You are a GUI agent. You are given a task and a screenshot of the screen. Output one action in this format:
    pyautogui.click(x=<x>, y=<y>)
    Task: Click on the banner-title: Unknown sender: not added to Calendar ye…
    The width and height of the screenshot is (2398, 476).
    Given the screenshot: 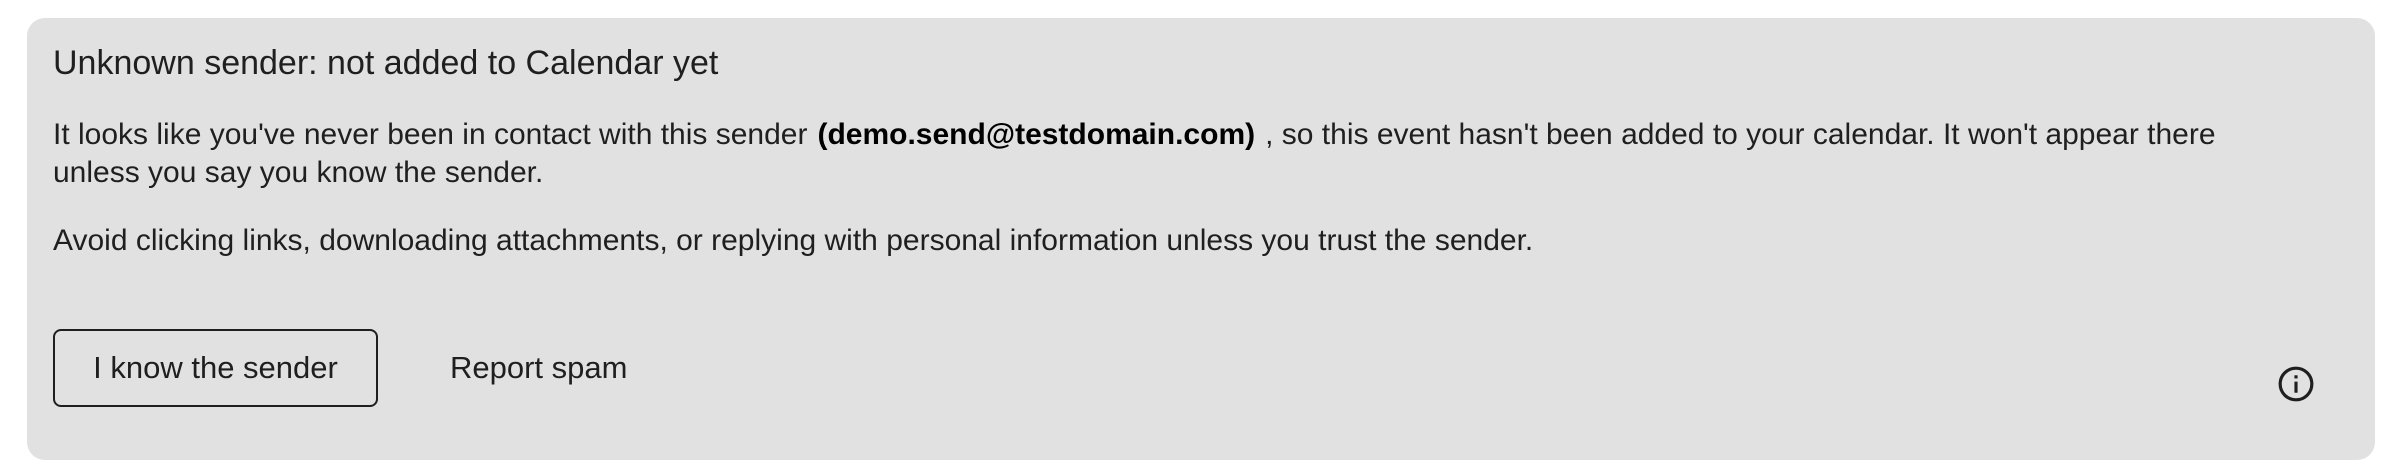 What is the action you would take?
    pyautogui.click(x=386, y=63)
    